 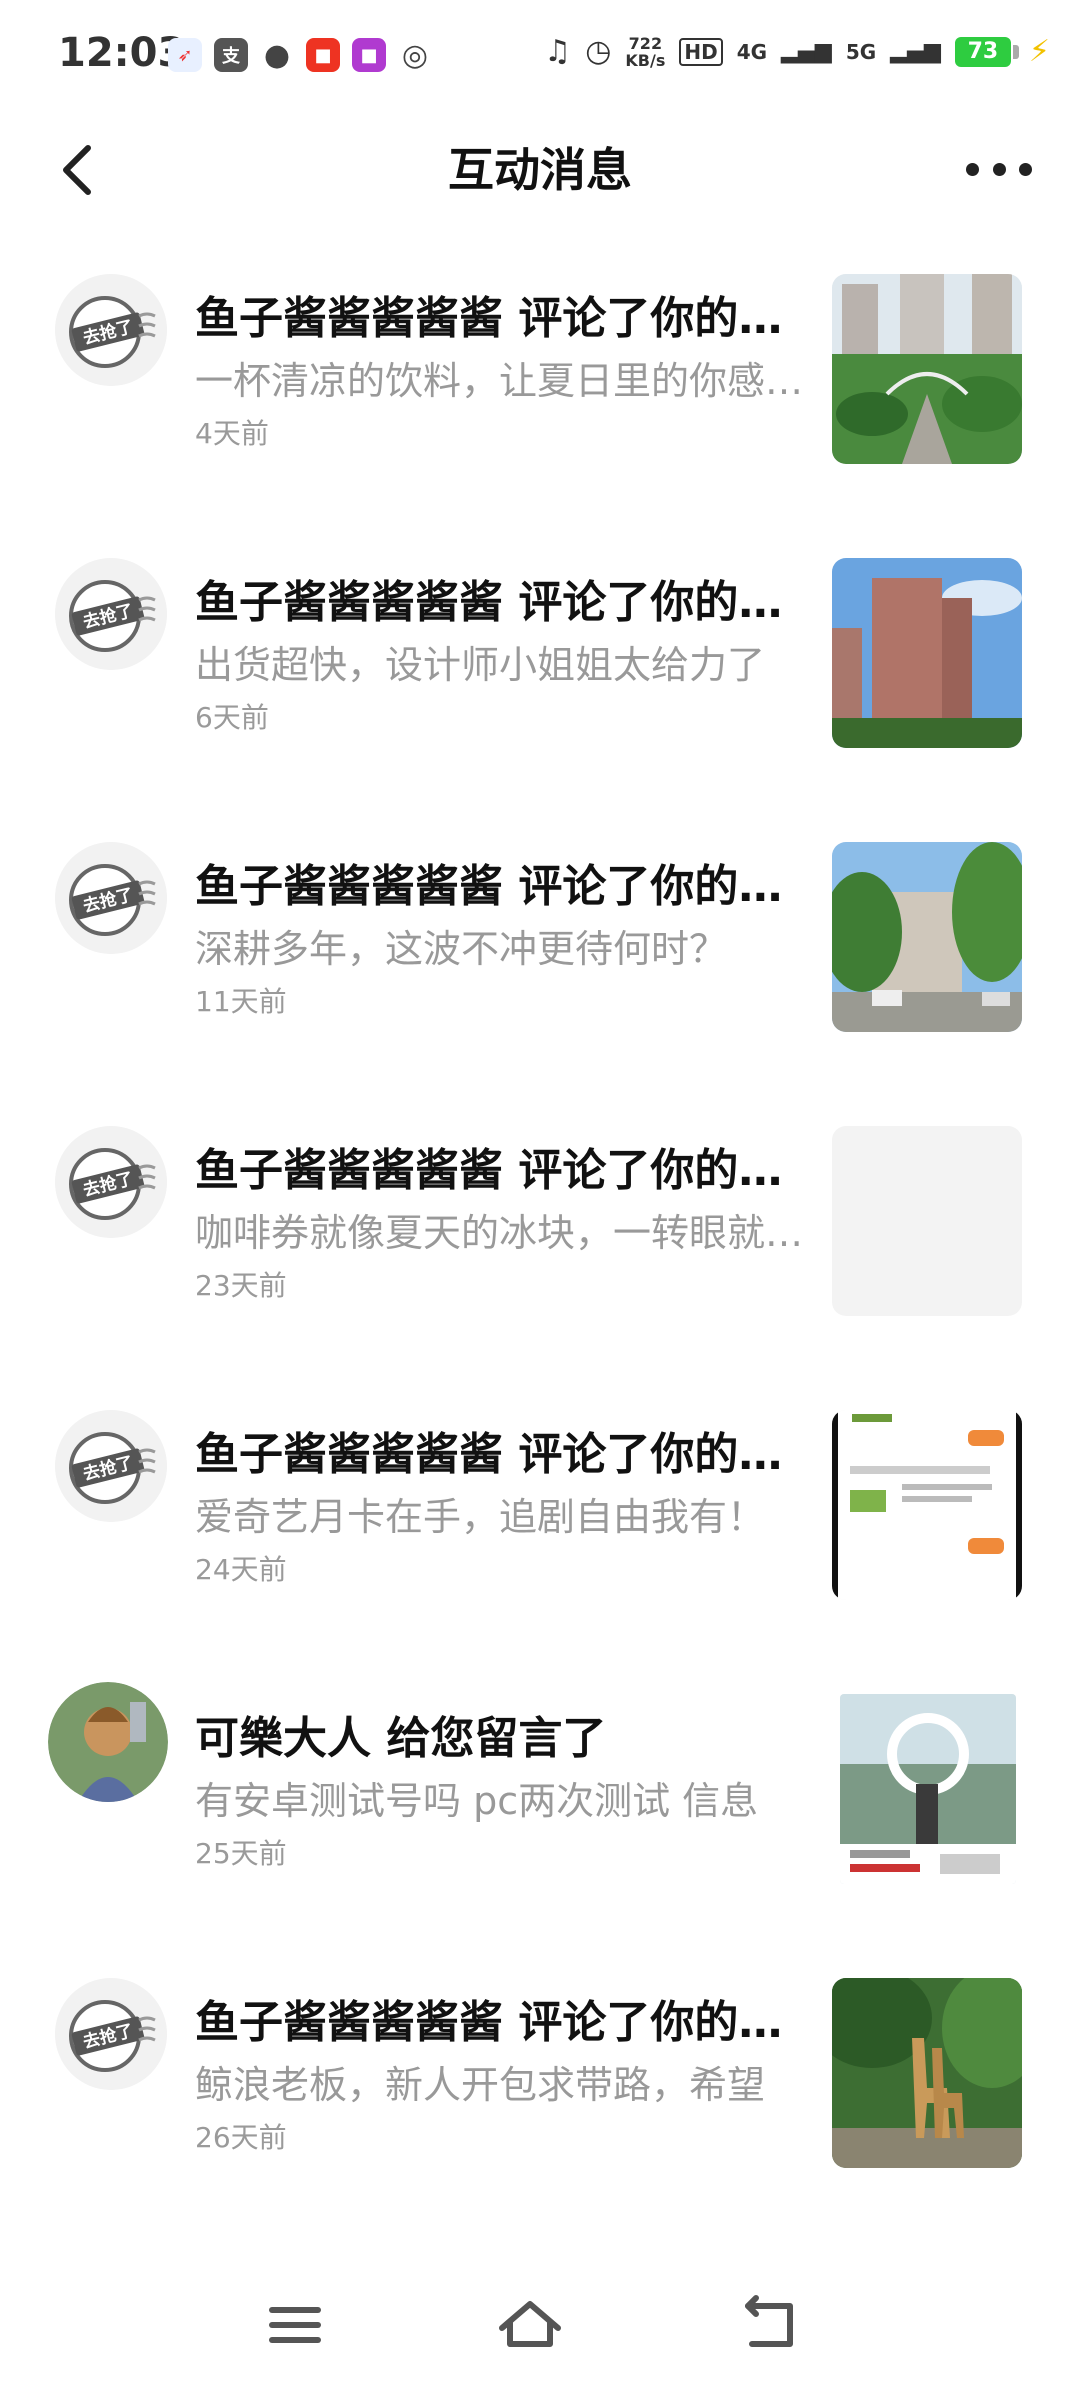 I want to click on avatar, so click(x=108, y=1742).